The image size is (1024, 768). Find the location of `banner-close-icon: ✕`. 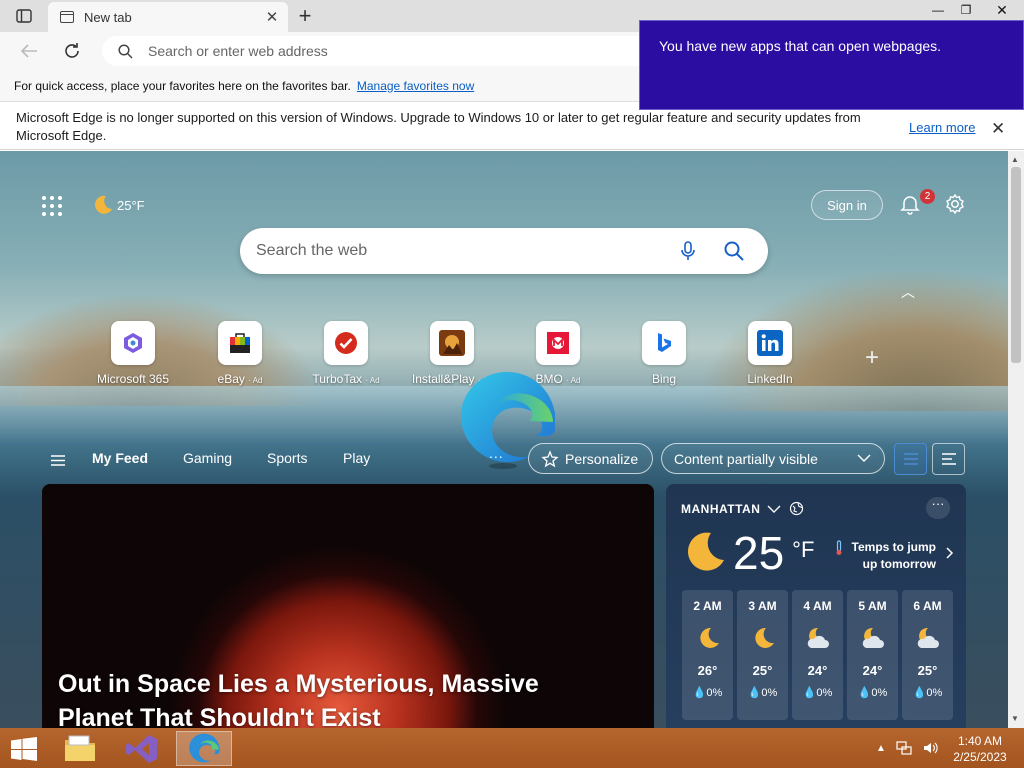

banner-close-icon: ✕ is located at coordinates (998, 129).